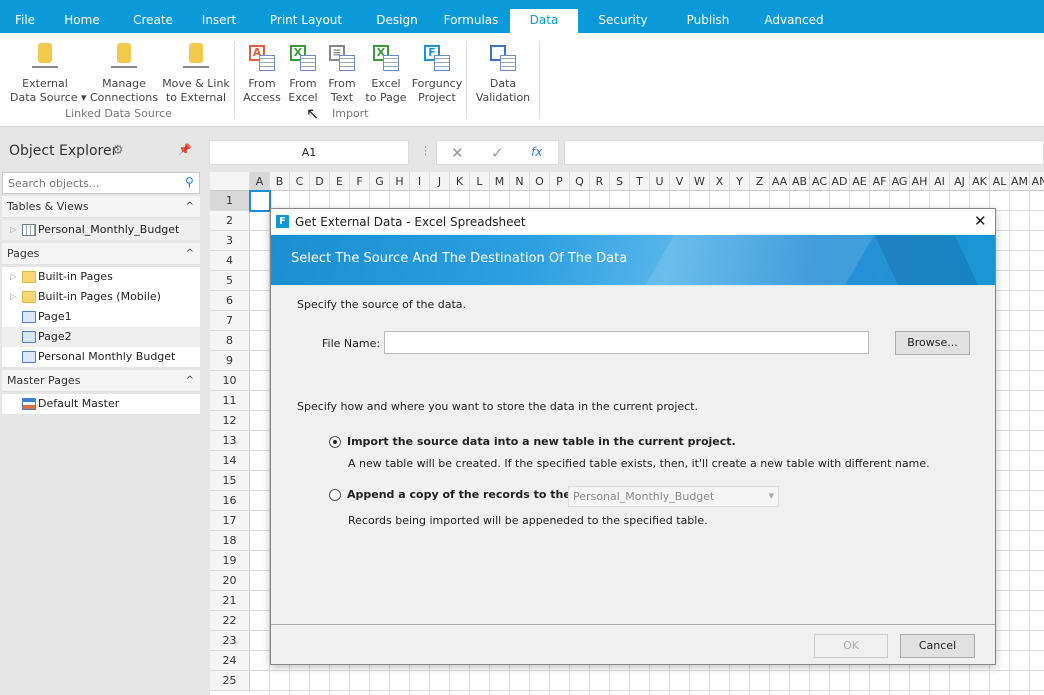  Describe the element at coordinates (980, 221) in the screenshot. I see `close-icon: ✕` at that location.